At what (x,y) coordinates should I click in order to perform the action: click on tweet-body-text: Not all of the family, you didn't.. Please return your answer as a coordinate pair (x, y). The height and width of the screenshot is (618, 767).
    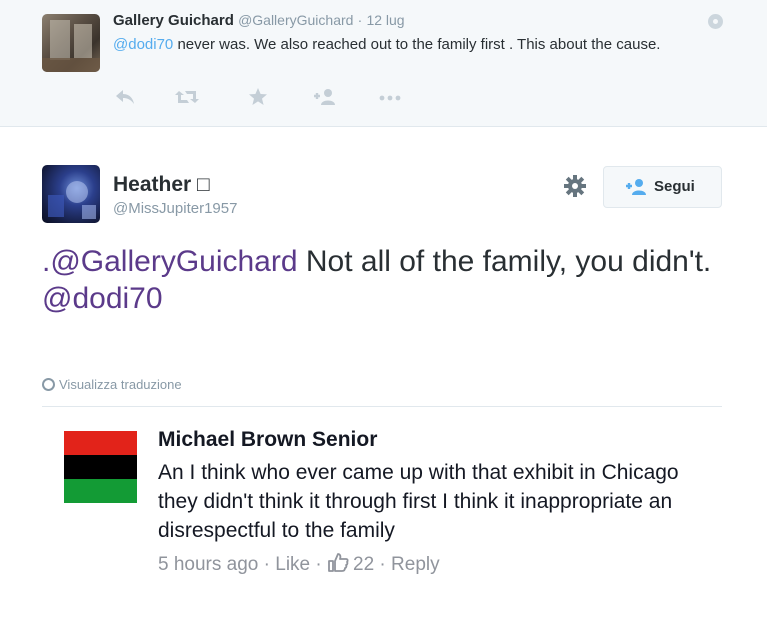
    Looking at the image, I should click on (504, 261).